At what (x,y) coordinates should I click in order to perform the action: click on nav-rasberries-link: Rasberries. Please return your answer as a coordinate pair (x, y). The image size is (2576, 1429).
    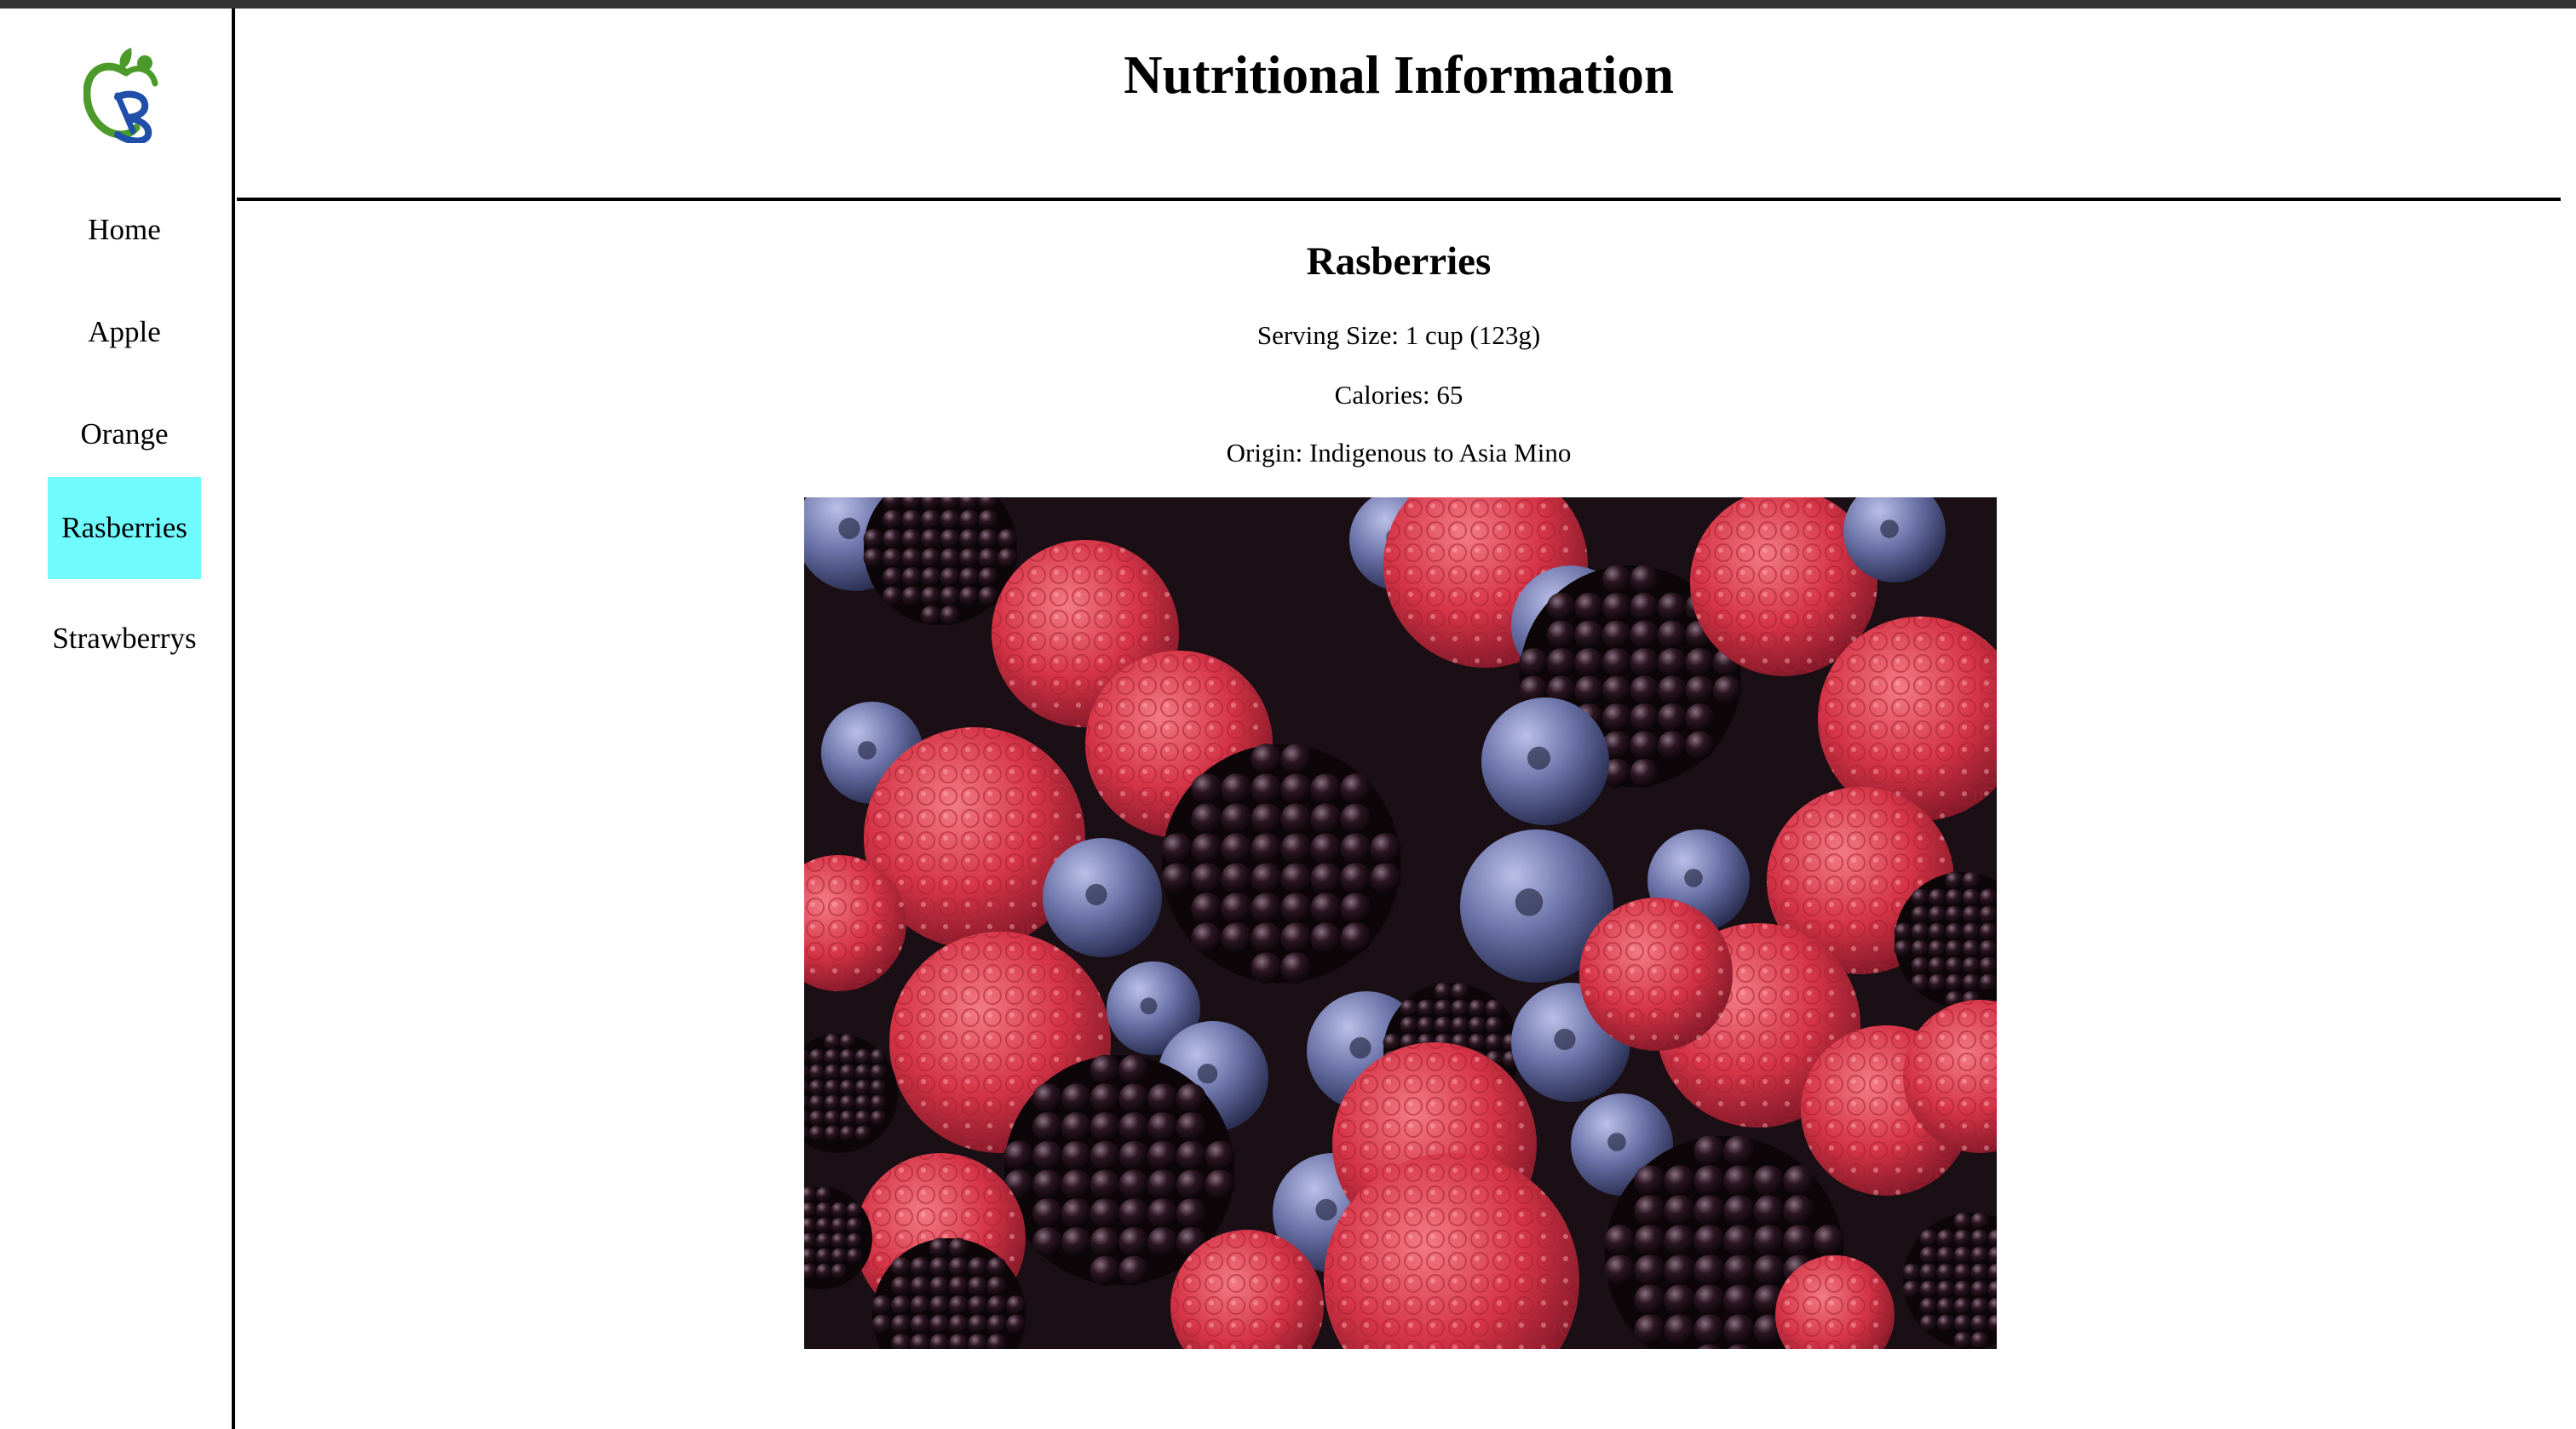
    Looking at the image, I should click on (125, 528).